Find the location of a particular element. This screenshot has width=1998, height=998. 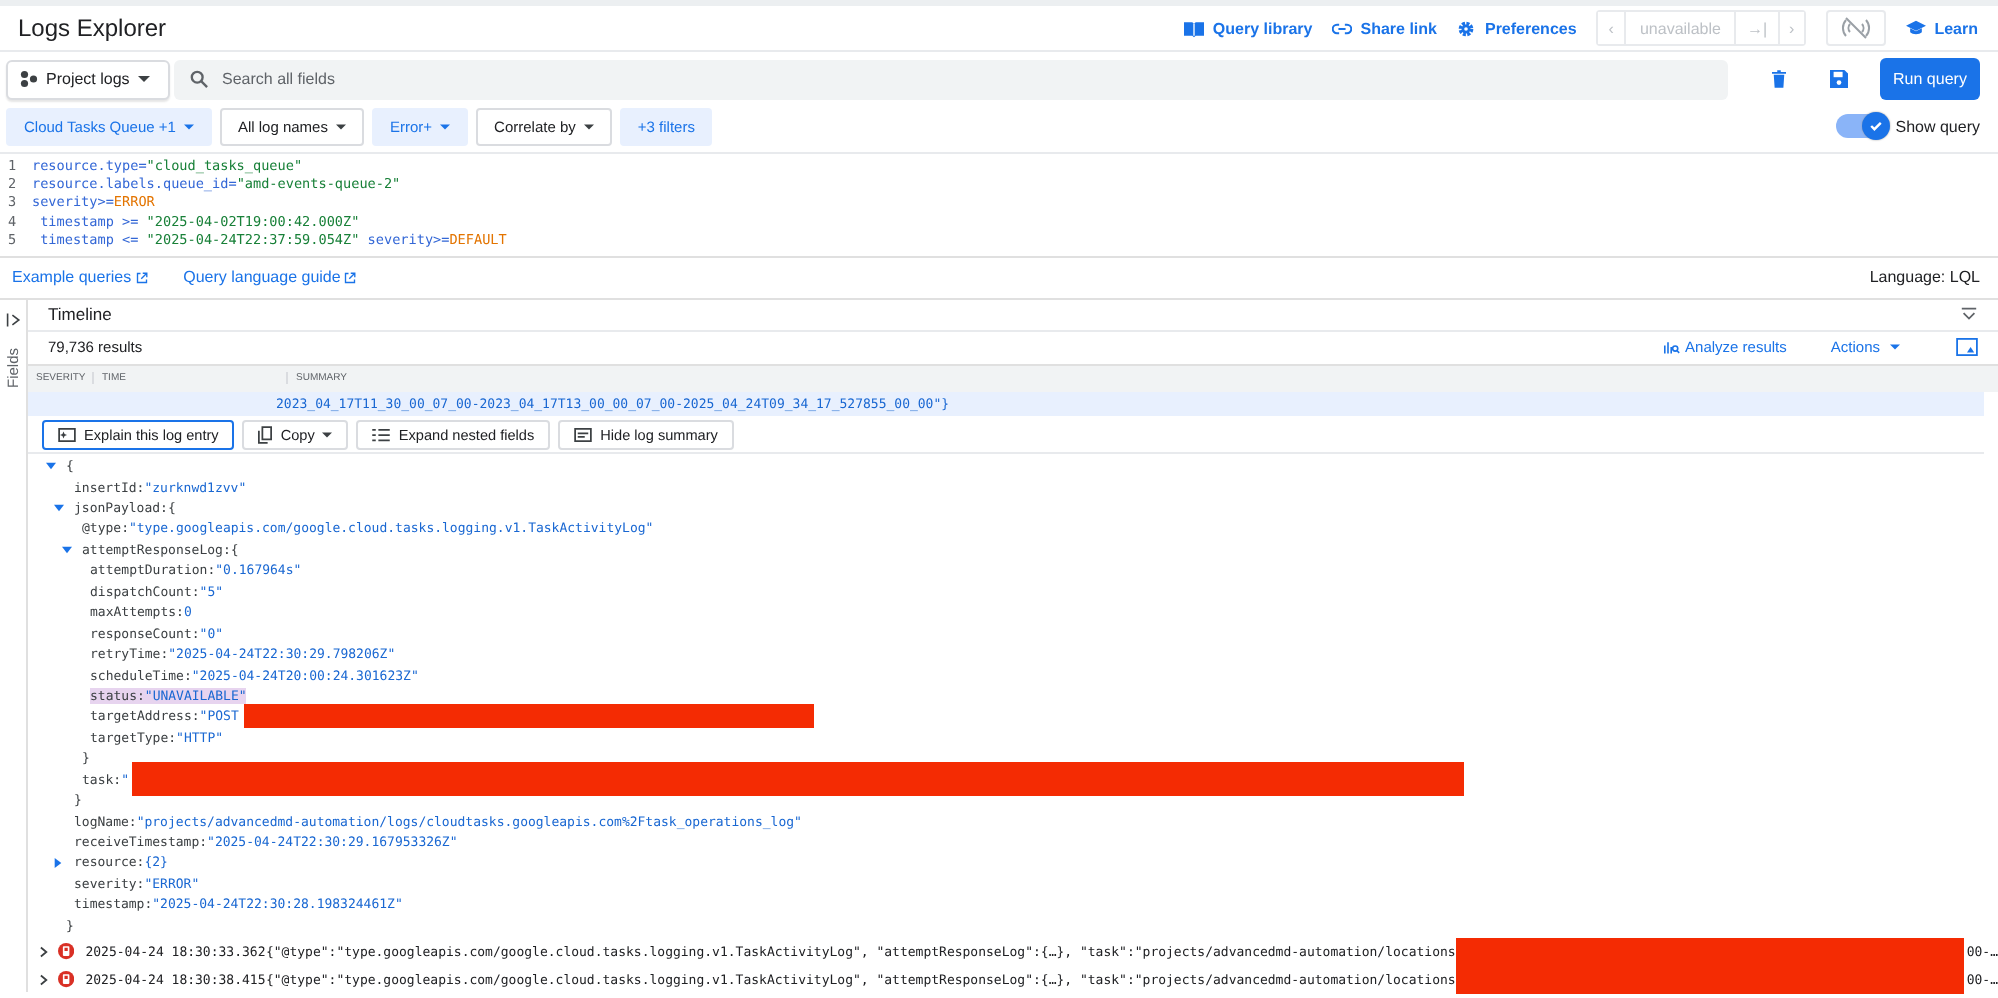

show-query-toggle is located at coordinates (1861, 126).